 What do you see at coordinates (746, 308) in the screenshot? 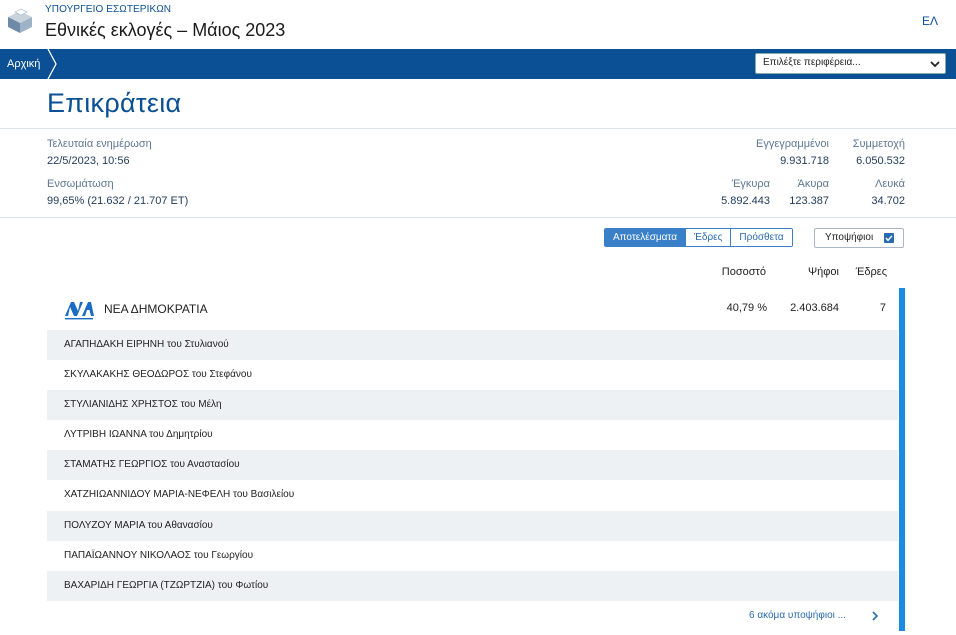
I see `party-percent: 40,79 %` at bounding box center [746, 308].